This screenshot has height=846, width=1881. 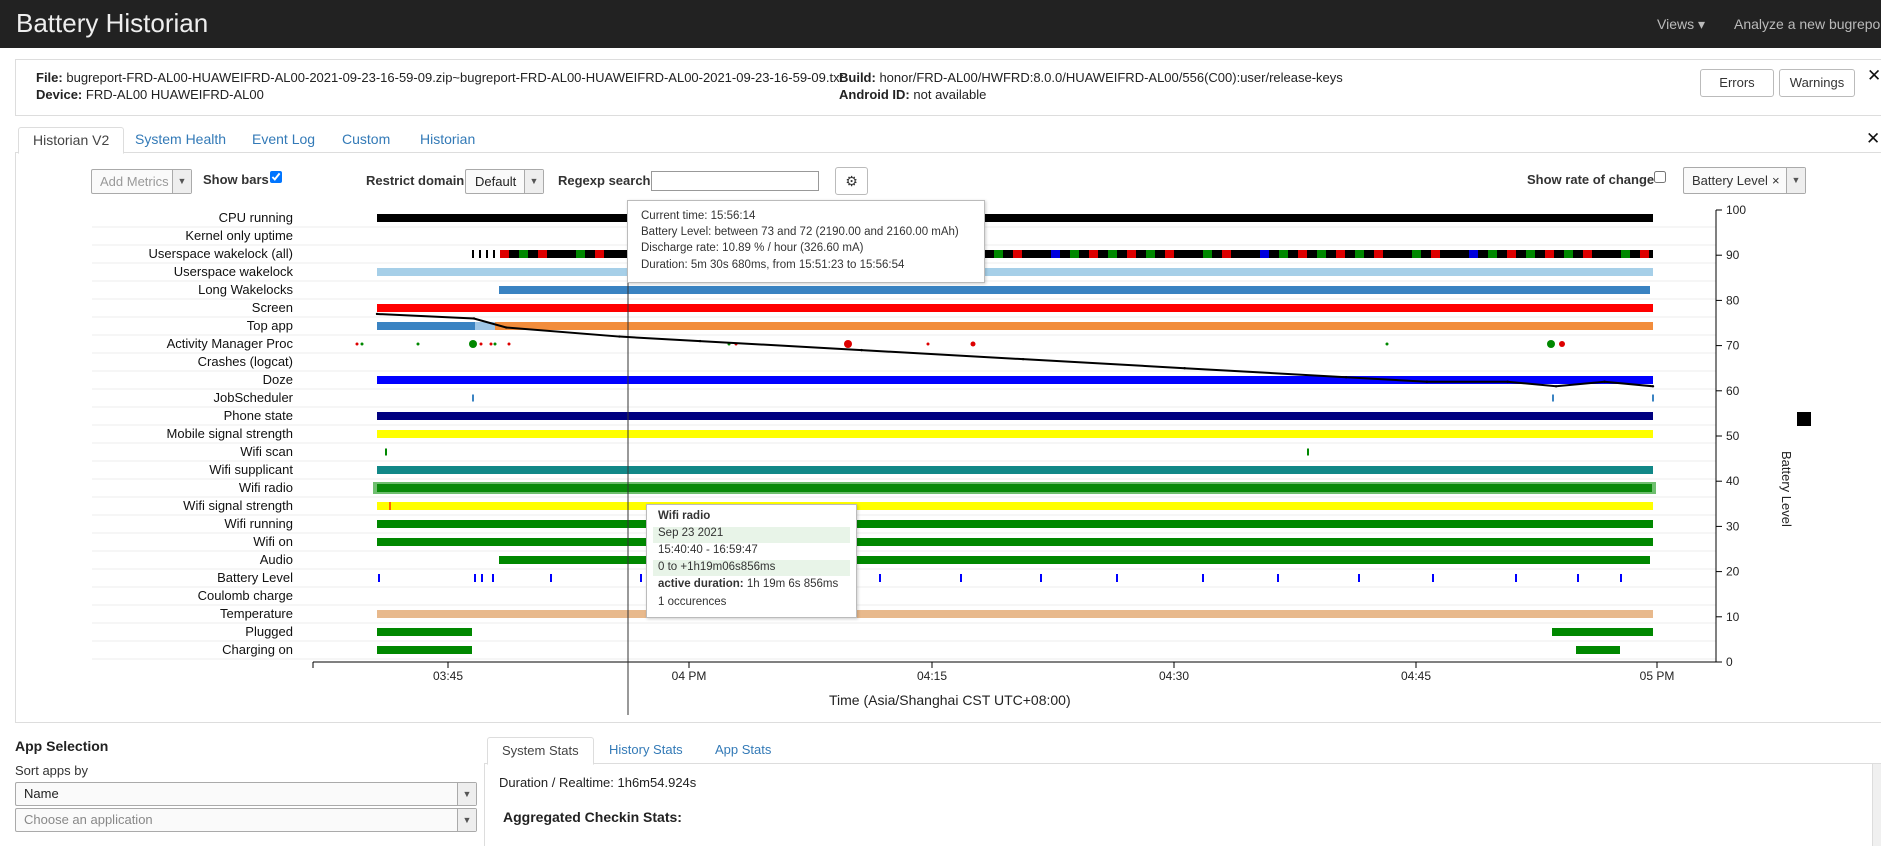 What do you see at coordinates (246, 820) in the screenshot?
I see `choose-application-select: Choose an application ▼` at bounding box center [246, 820].